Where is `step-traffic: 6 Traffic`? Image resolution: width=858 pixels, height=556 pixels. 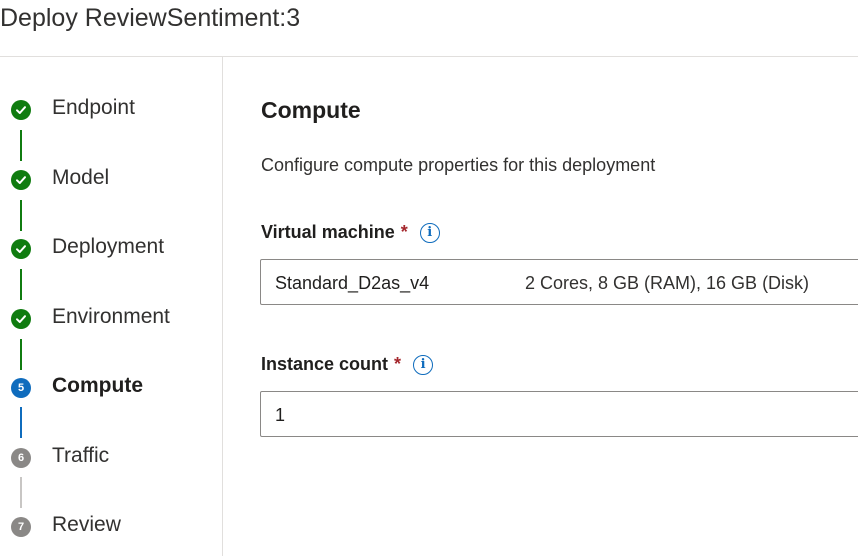
step-traffic: 6 Traffic is located at coordinates (111, 458).